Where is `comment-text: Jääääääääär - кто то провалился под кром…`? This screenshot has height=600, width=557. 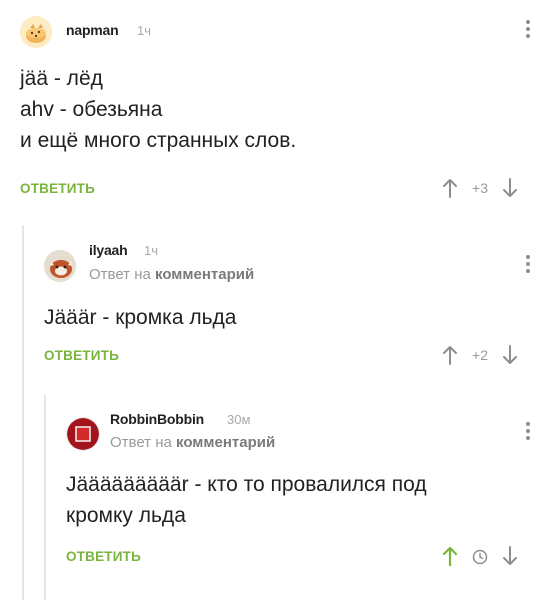 comment-text: Jääääääääär - кто то провалился под кром… is located at coordinates (246, 500).